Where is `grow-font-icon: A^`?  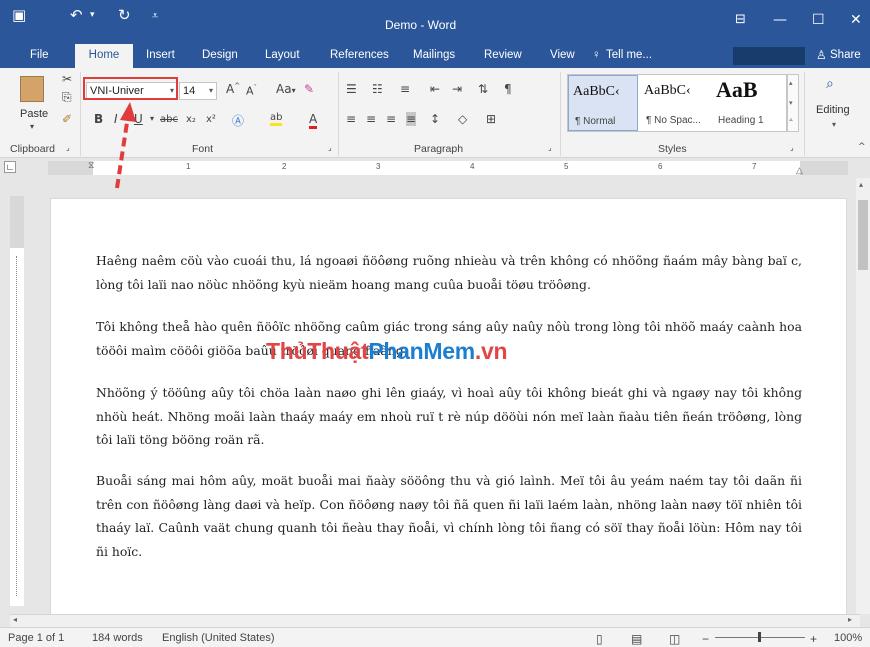
grow-font-icon: A^ is located at coordinates (233, 89).